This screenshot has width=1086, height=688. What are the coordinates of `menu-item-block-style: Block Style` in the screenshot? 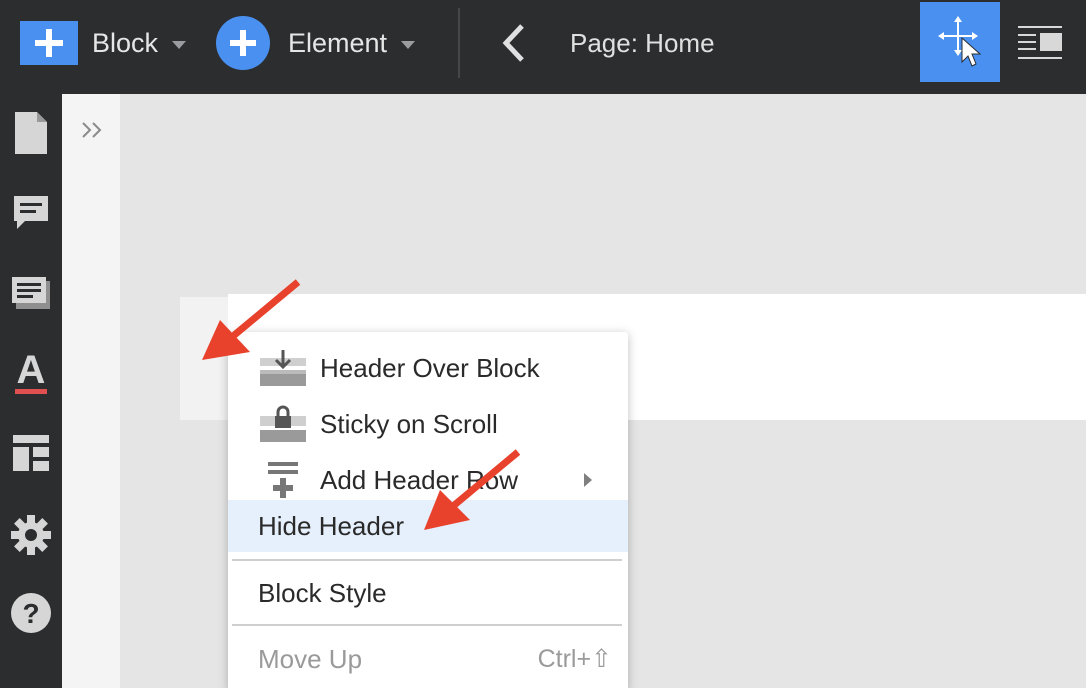 It's located at (428, 593).